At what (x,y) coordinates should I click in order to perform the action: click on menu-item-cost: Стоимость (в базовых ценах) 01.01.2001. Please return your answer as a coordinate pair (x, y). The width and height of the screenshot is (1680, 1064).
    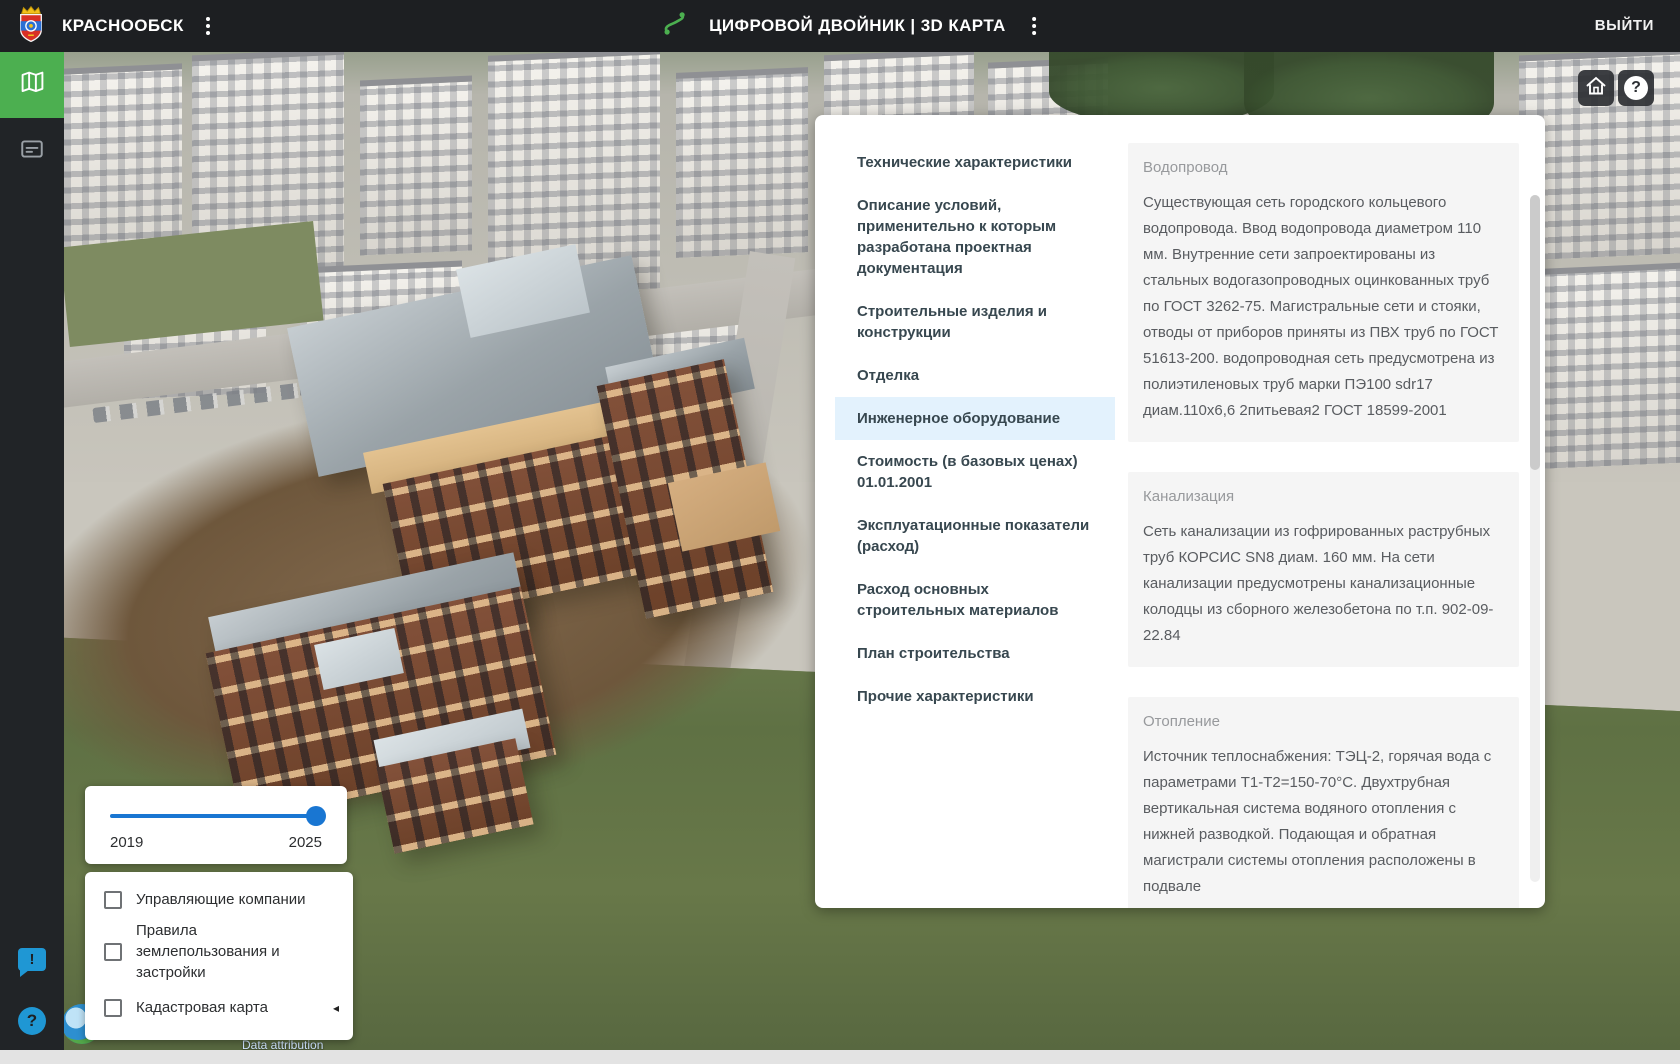
    Looking at the image, I should click on (975, 472).